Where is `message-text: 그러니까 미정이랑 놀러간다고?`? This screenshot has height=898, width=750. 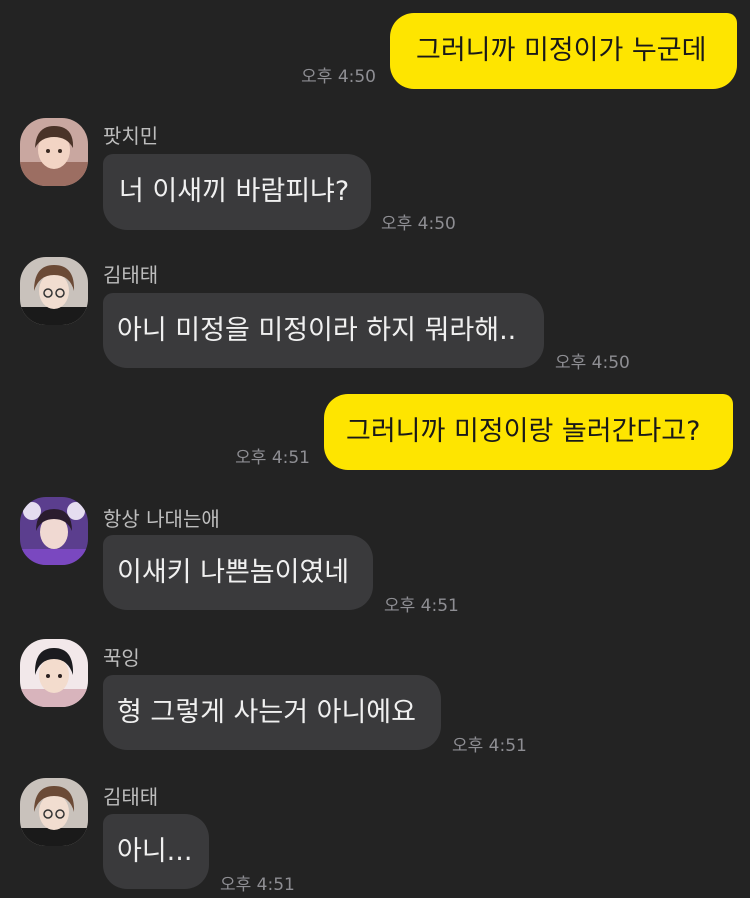
message-text: 그러니까 미정이랑 놀러간다고? is located at coordinates (523, 431).